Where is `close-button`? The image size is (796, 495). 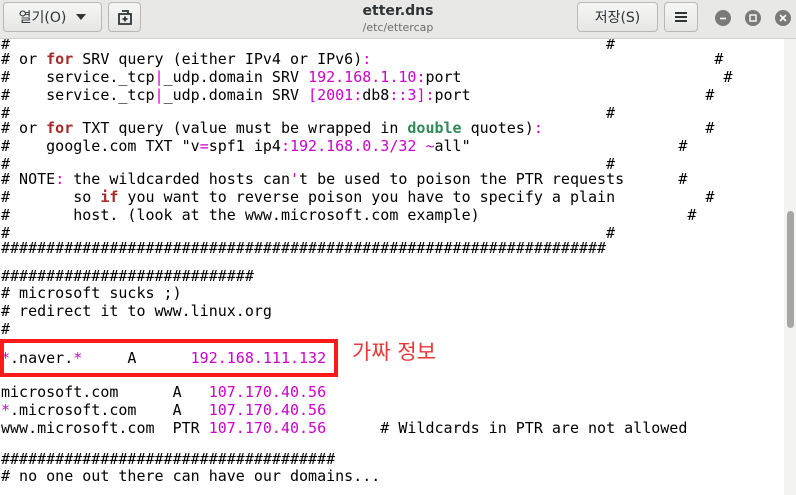
close-button is located at coordinates (783, 18).